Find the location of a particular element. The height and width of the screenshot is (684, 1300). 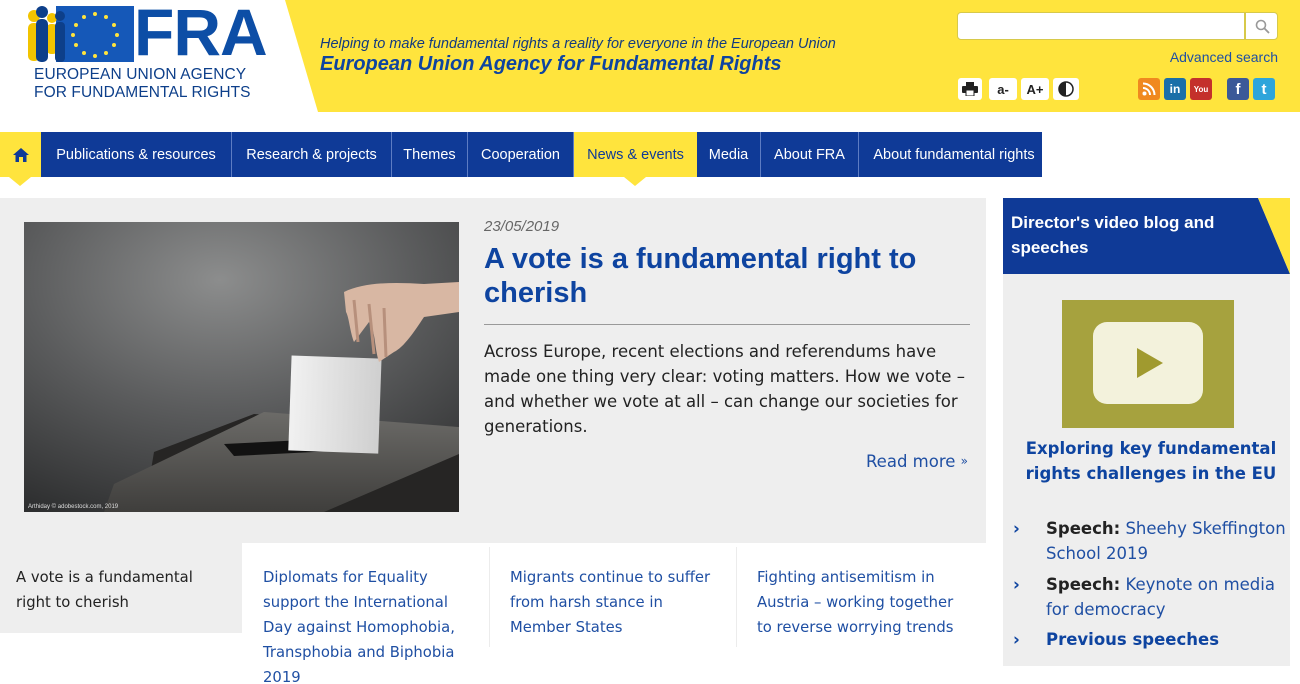

tab-story-1: A vote is a fundamental right to cherish is located at coordinates (121, 588).